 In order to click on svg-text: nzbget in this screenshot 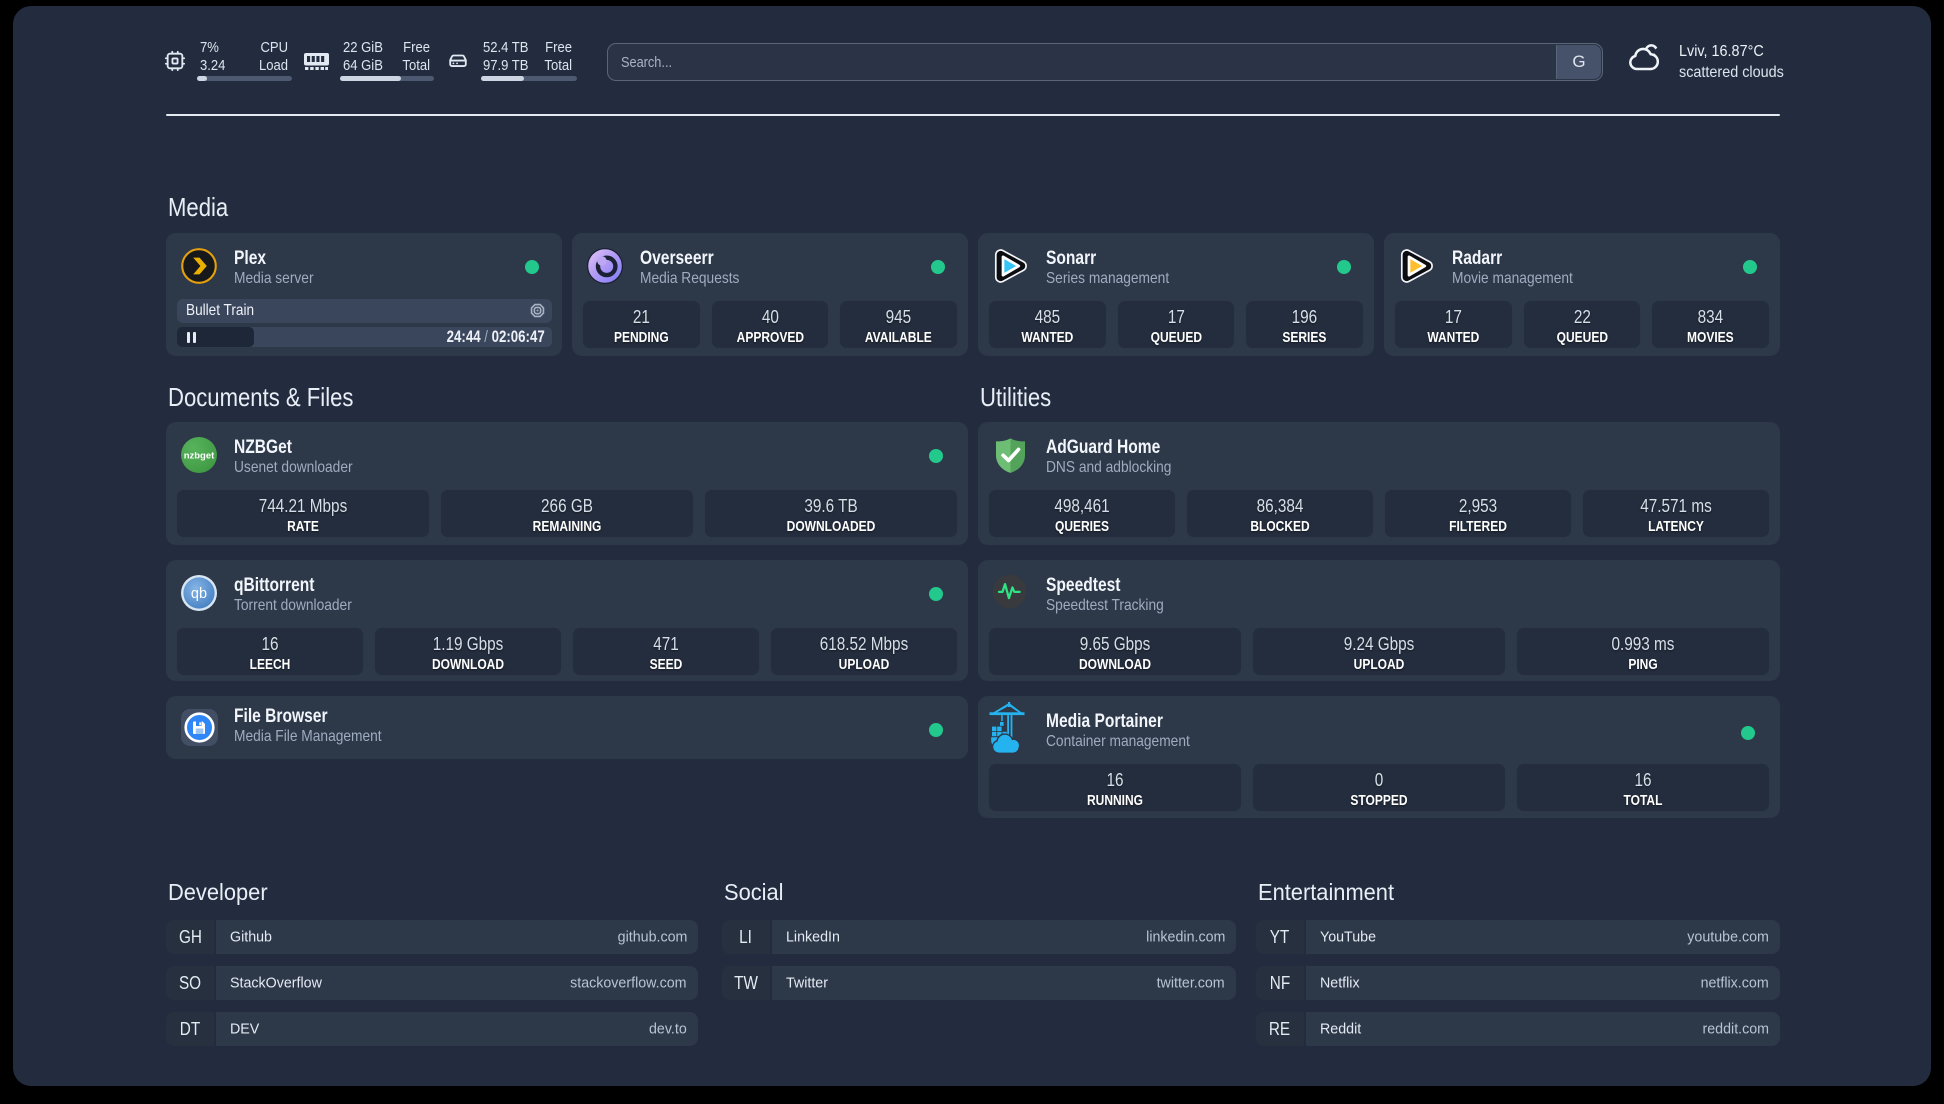, I will do `click(199, 456)`.